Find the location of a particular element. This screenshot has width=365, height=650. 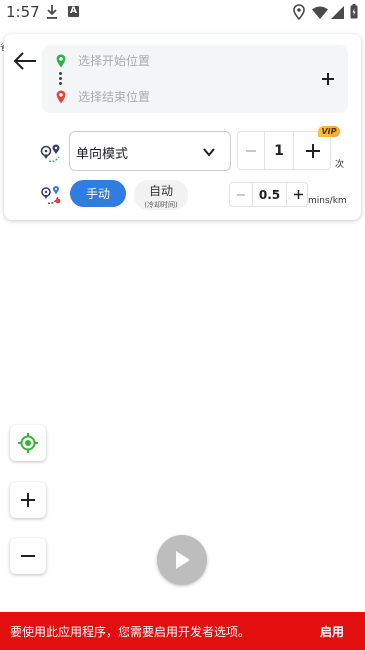

start-location-input is located at coordinates (188, 61).